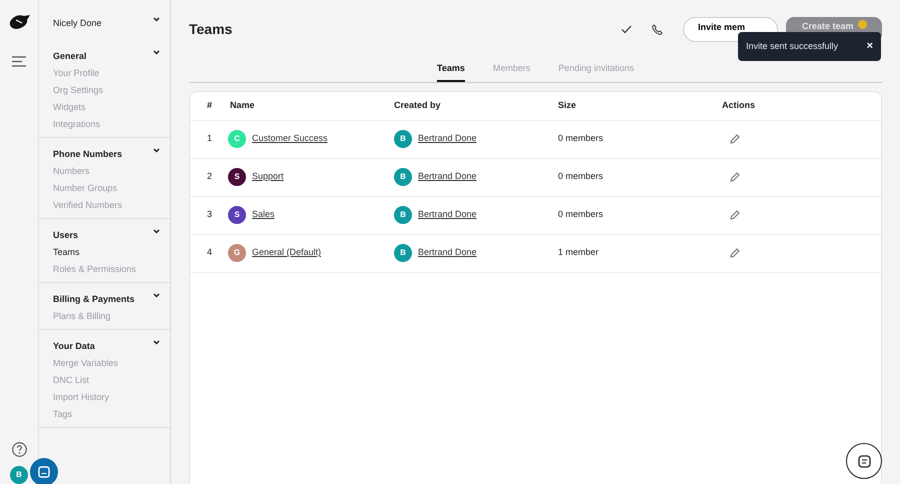  What do you see at coordinates (287, 253) in the screenshot?
I see `team-link: General (Default)` at bounding box center [287, 253].